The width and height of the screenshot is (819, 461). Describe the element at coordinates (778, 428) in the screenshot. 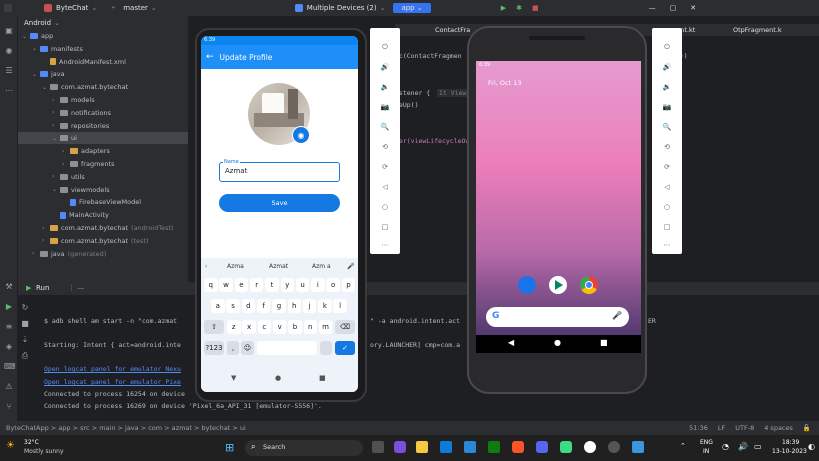

I see `indent-setting: 4 spaces` at that location.